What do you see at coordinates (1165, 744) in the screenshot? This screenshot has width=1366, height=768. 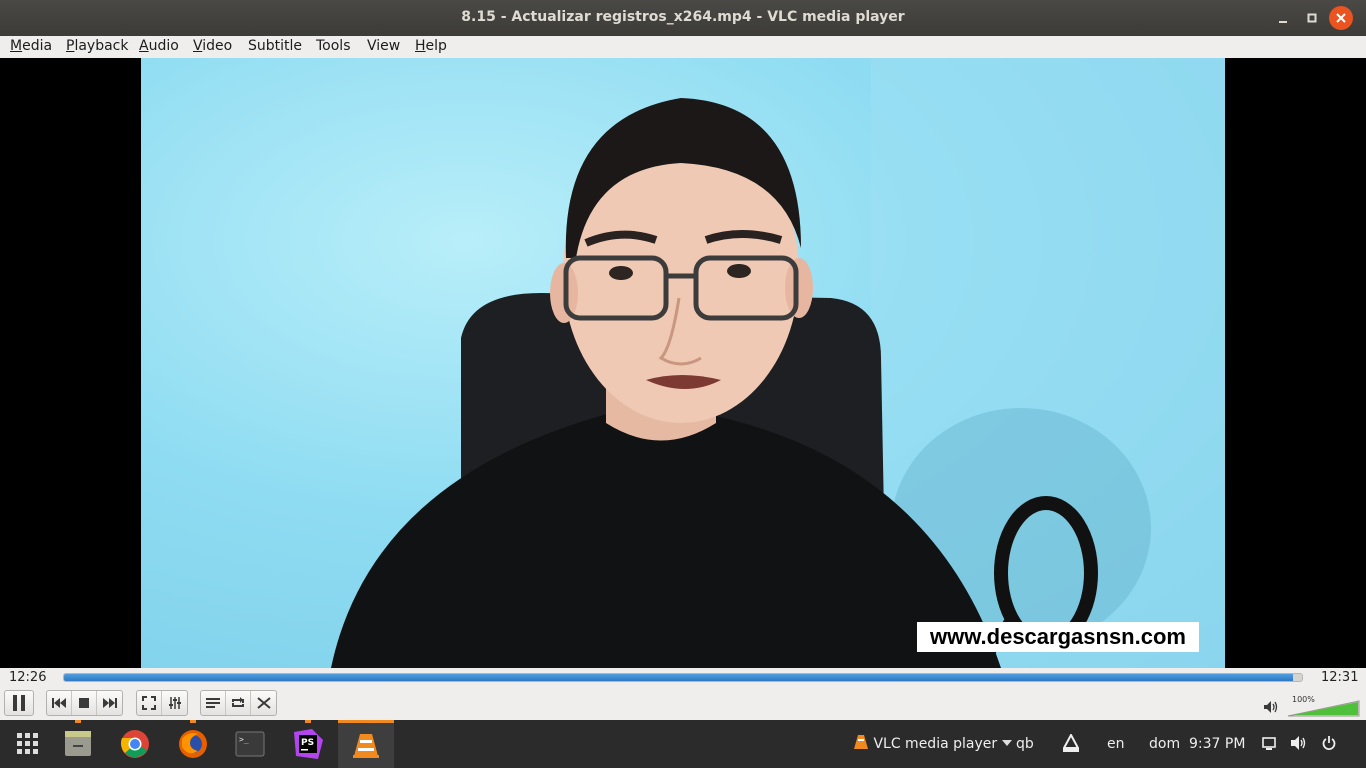 I see `clock-day: dom` at bounding box center [1165, 744].